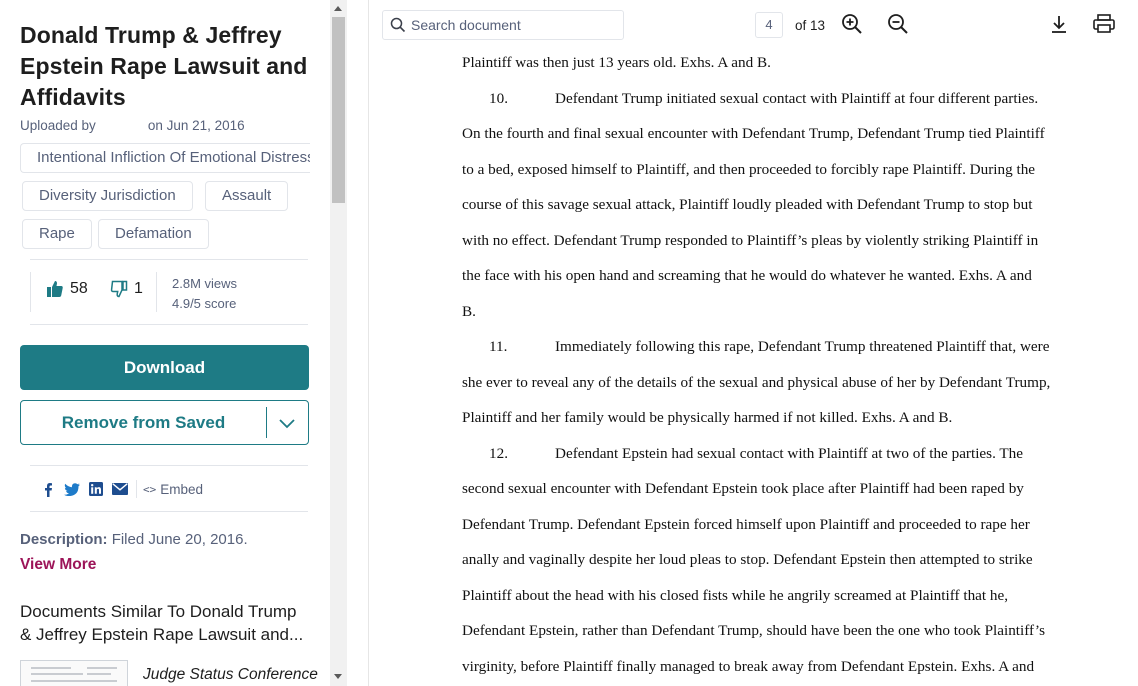  I want to click on email-icon, so click(120, 489).